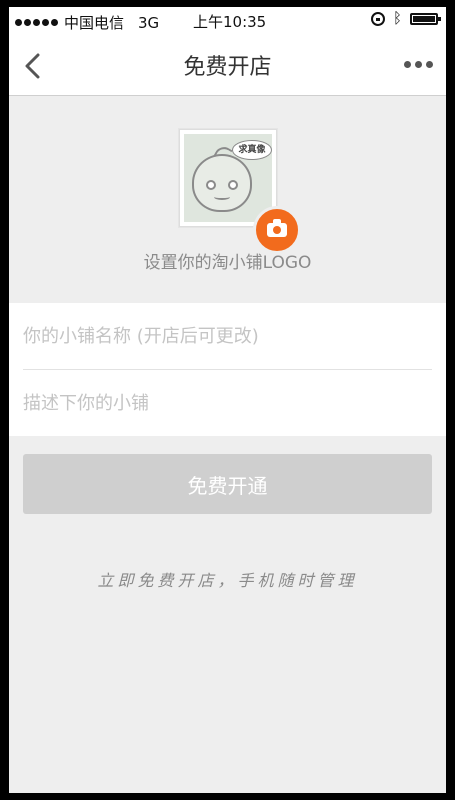 This screenshot has width=455, height=800. I want to click on rotation-lock-icon, so click(377, 18).